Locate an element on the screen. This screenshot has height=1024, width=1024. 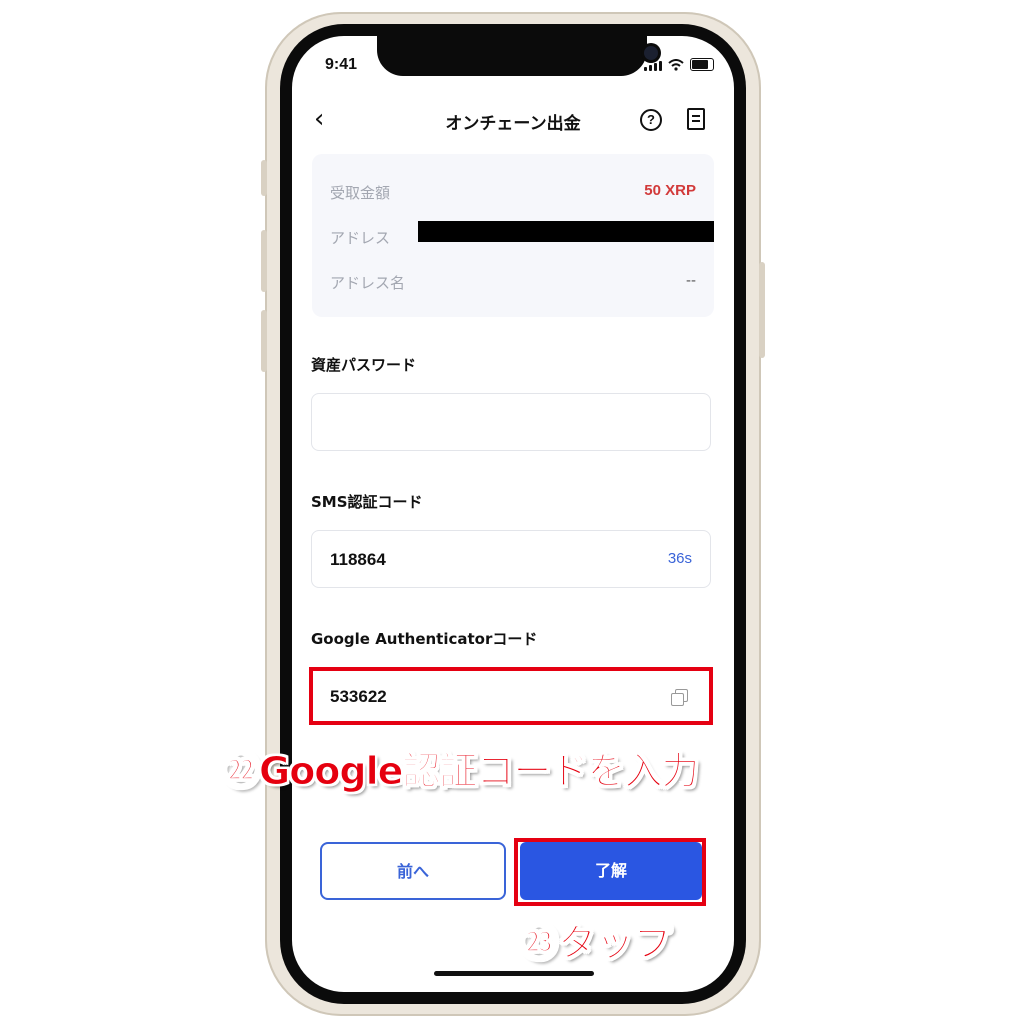
power-button is located at coordinates (762, 310).